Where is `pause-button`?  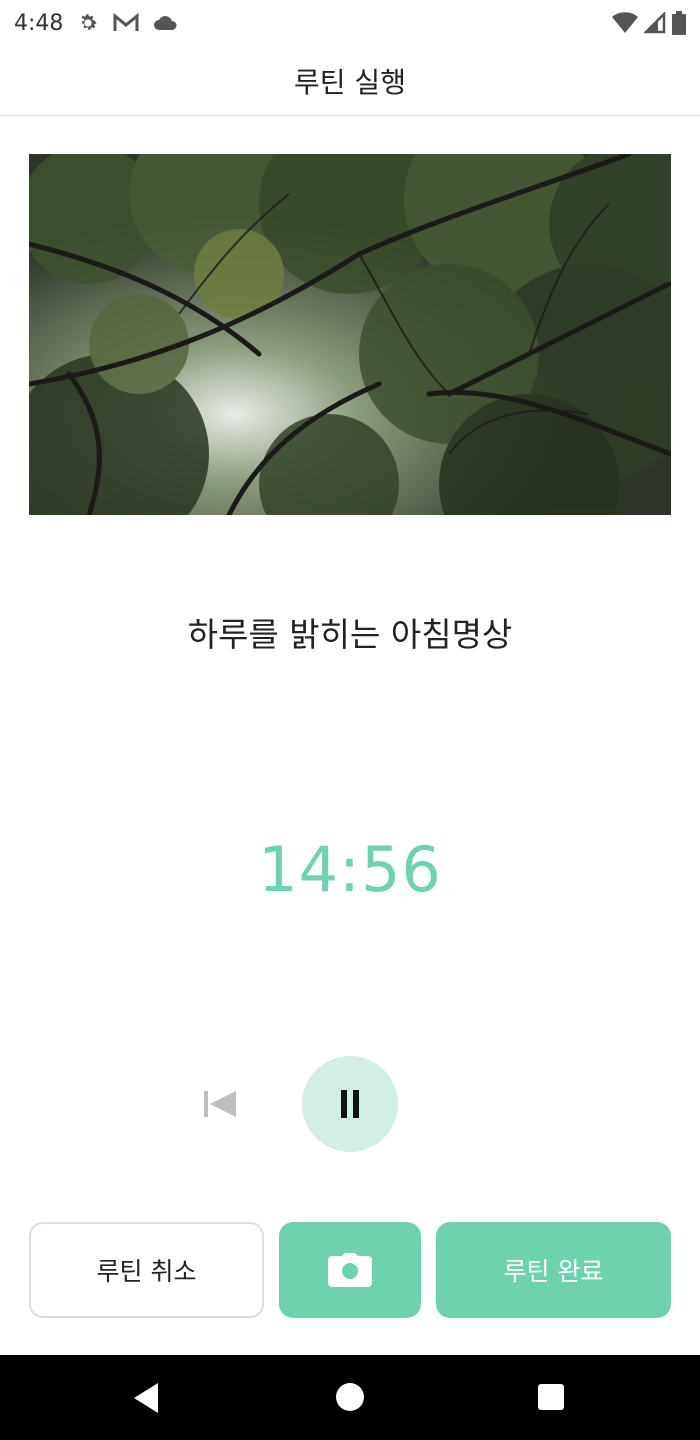 pause-button is located at coordinates (350, 1104).